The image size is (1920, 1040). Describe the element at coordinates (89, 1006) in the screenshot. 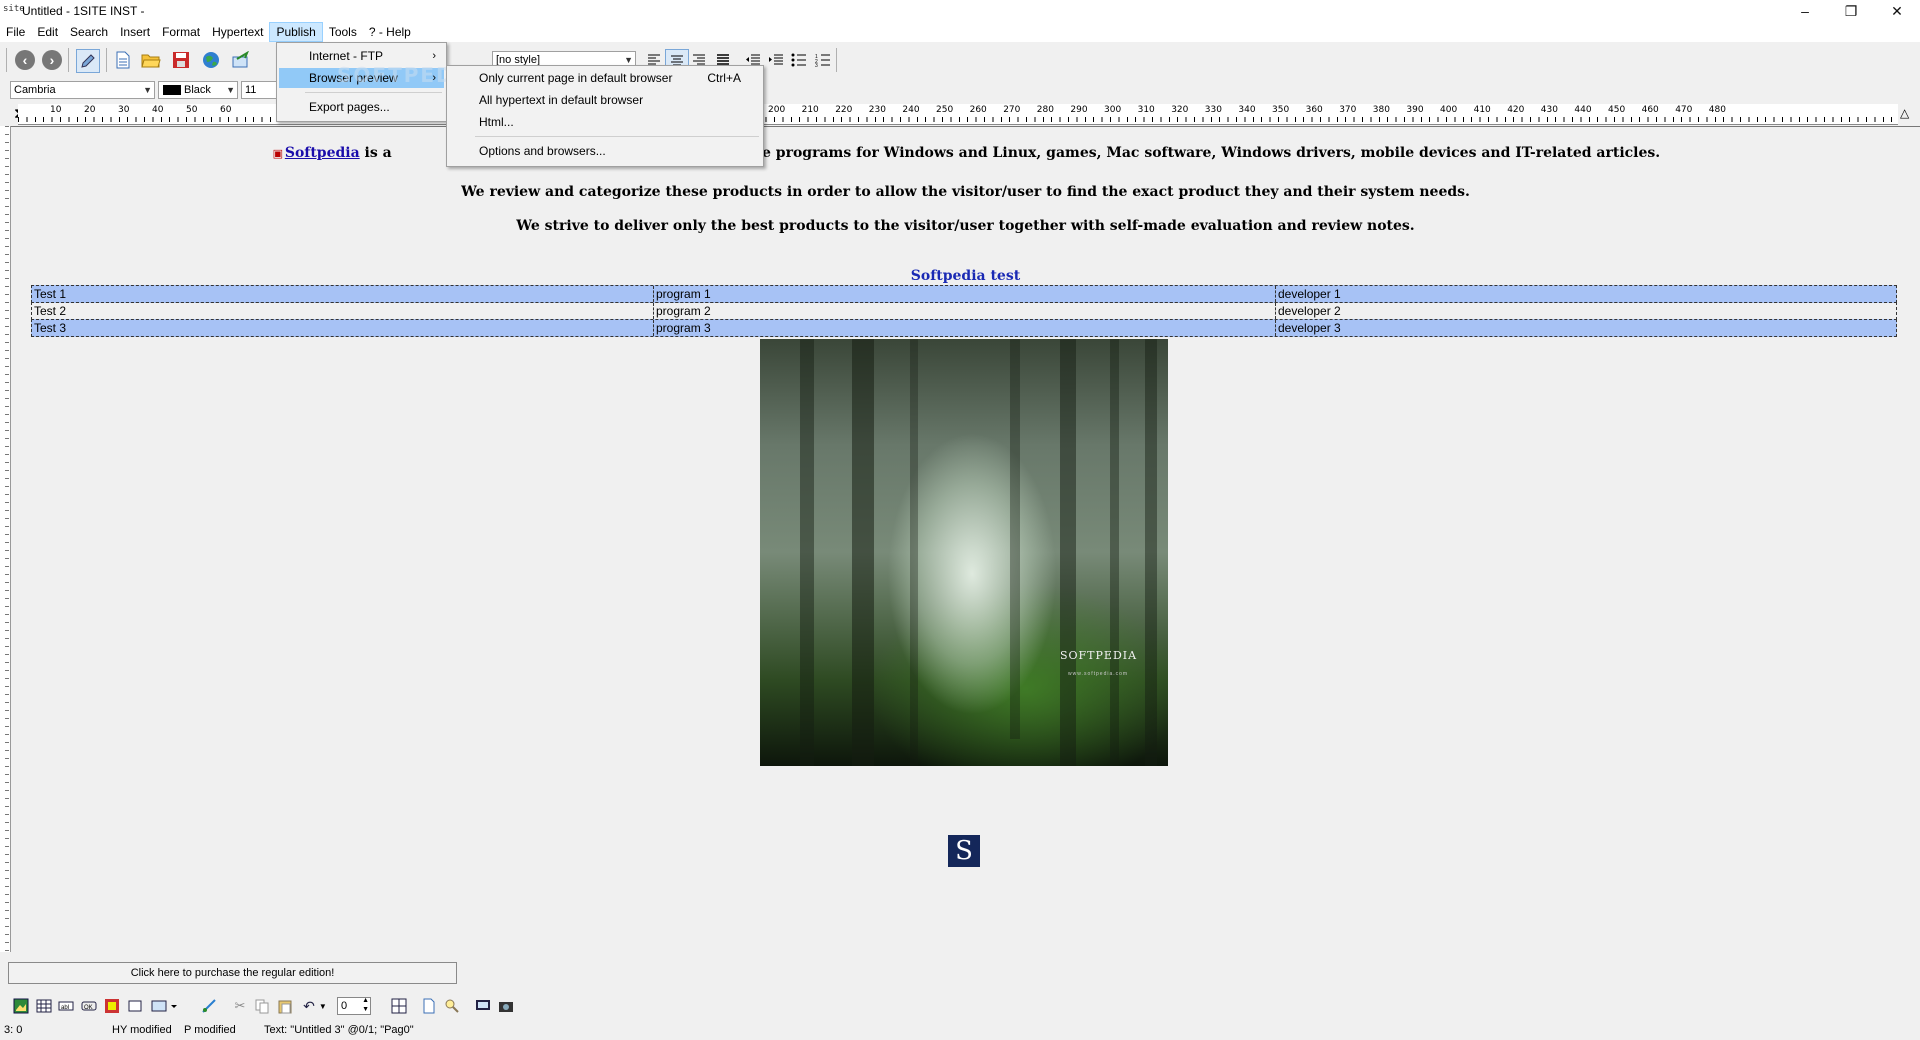

I see `insert-button-icon: OK` at that location.